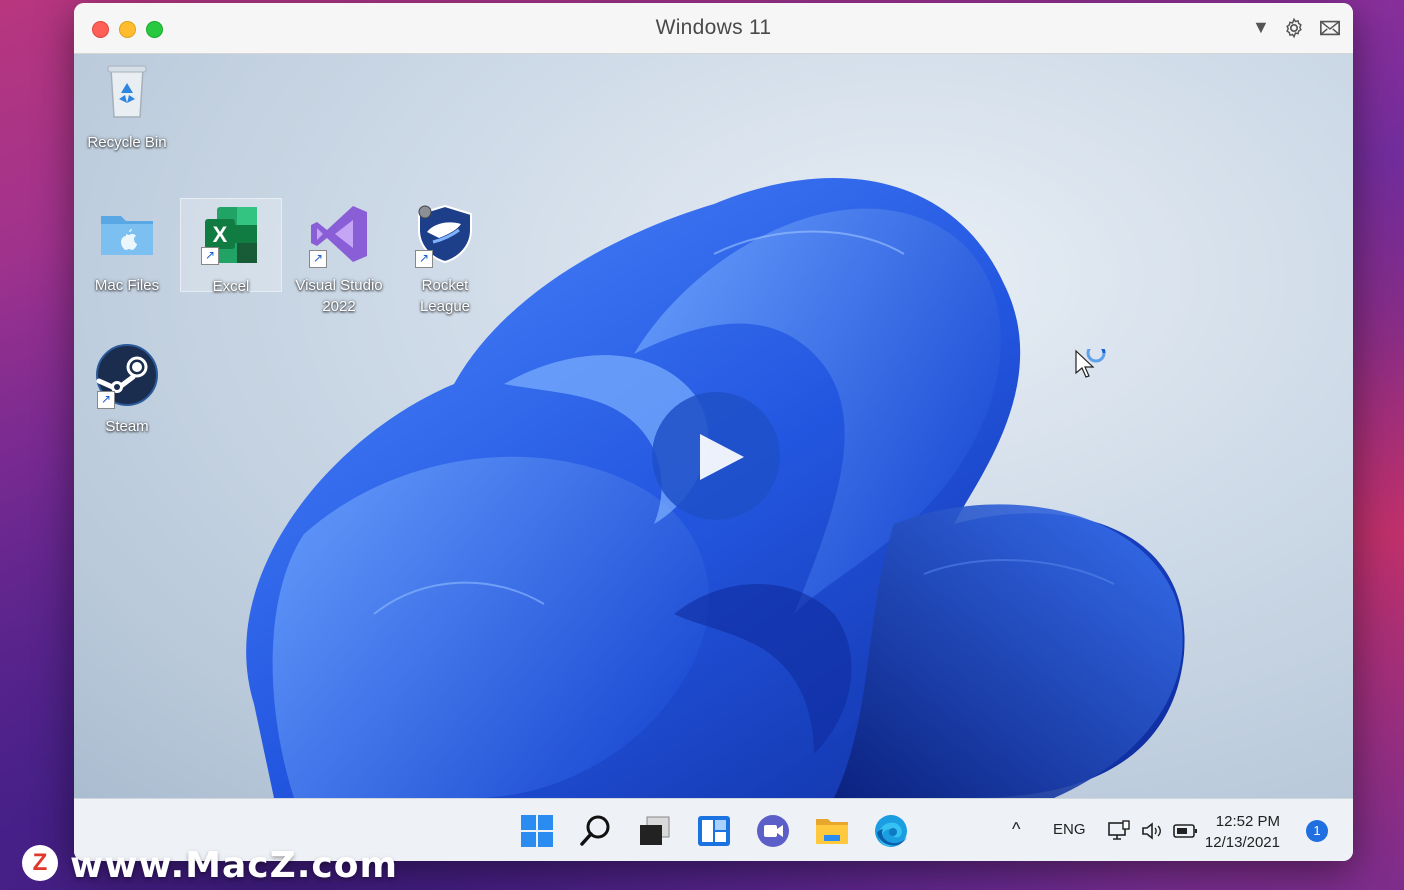  I want to click on play-icon, so click(722, 457).